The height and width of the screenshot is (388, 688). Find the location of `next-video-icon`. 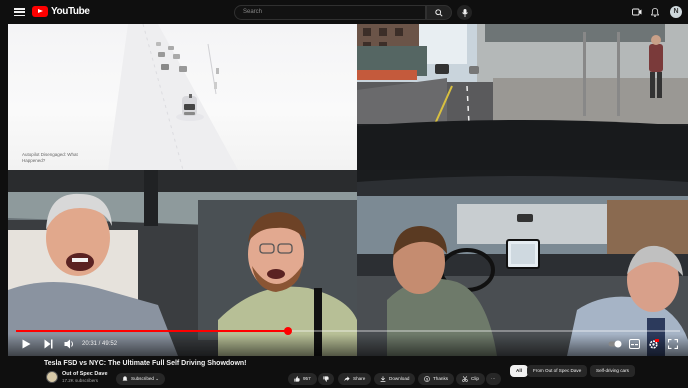

next-video-icon is located at coordinates (48, 344).